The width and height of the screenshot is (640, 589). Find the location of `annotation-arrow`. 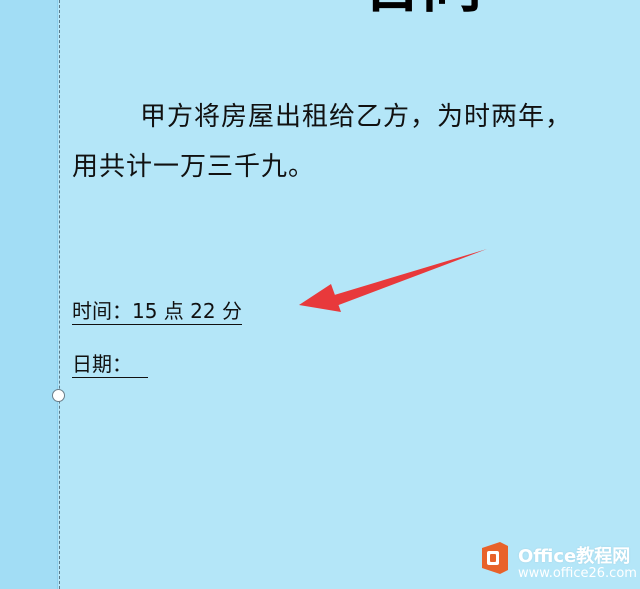

annotation-arrow is located at coordinates (393, 280).